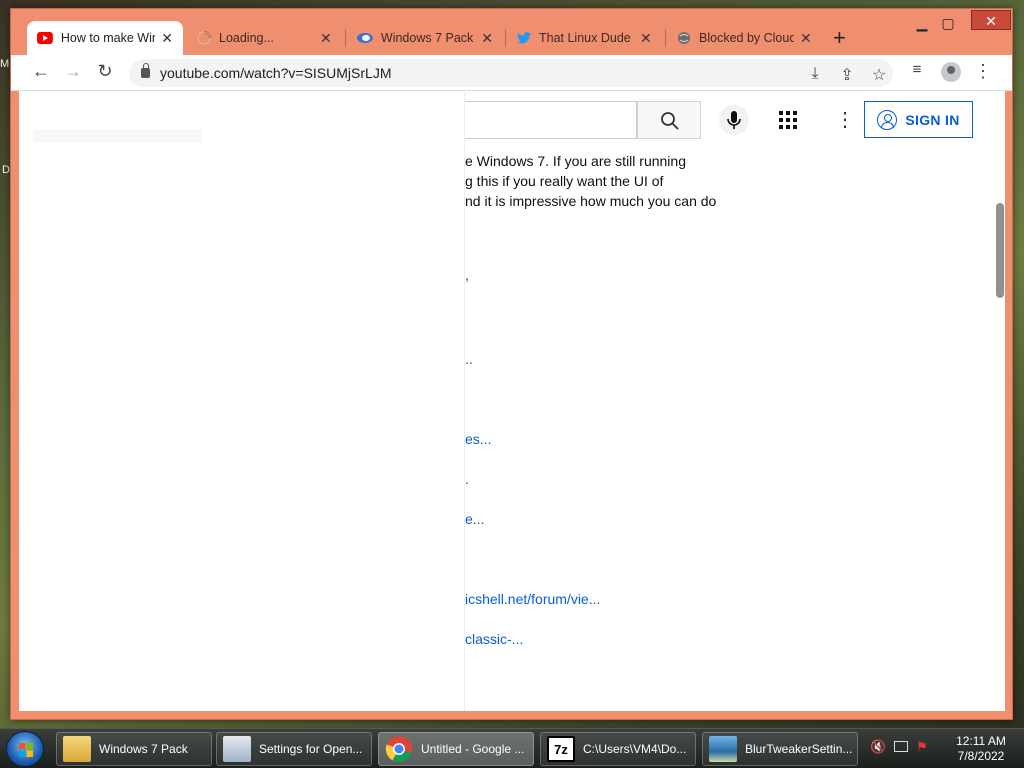 The height and width of the screenshot is (768, 1024). What do you see at coordinates (73, 71) in the screenshot?
I see `forward-arrow-icon: →` at bounding box center [73, 71].